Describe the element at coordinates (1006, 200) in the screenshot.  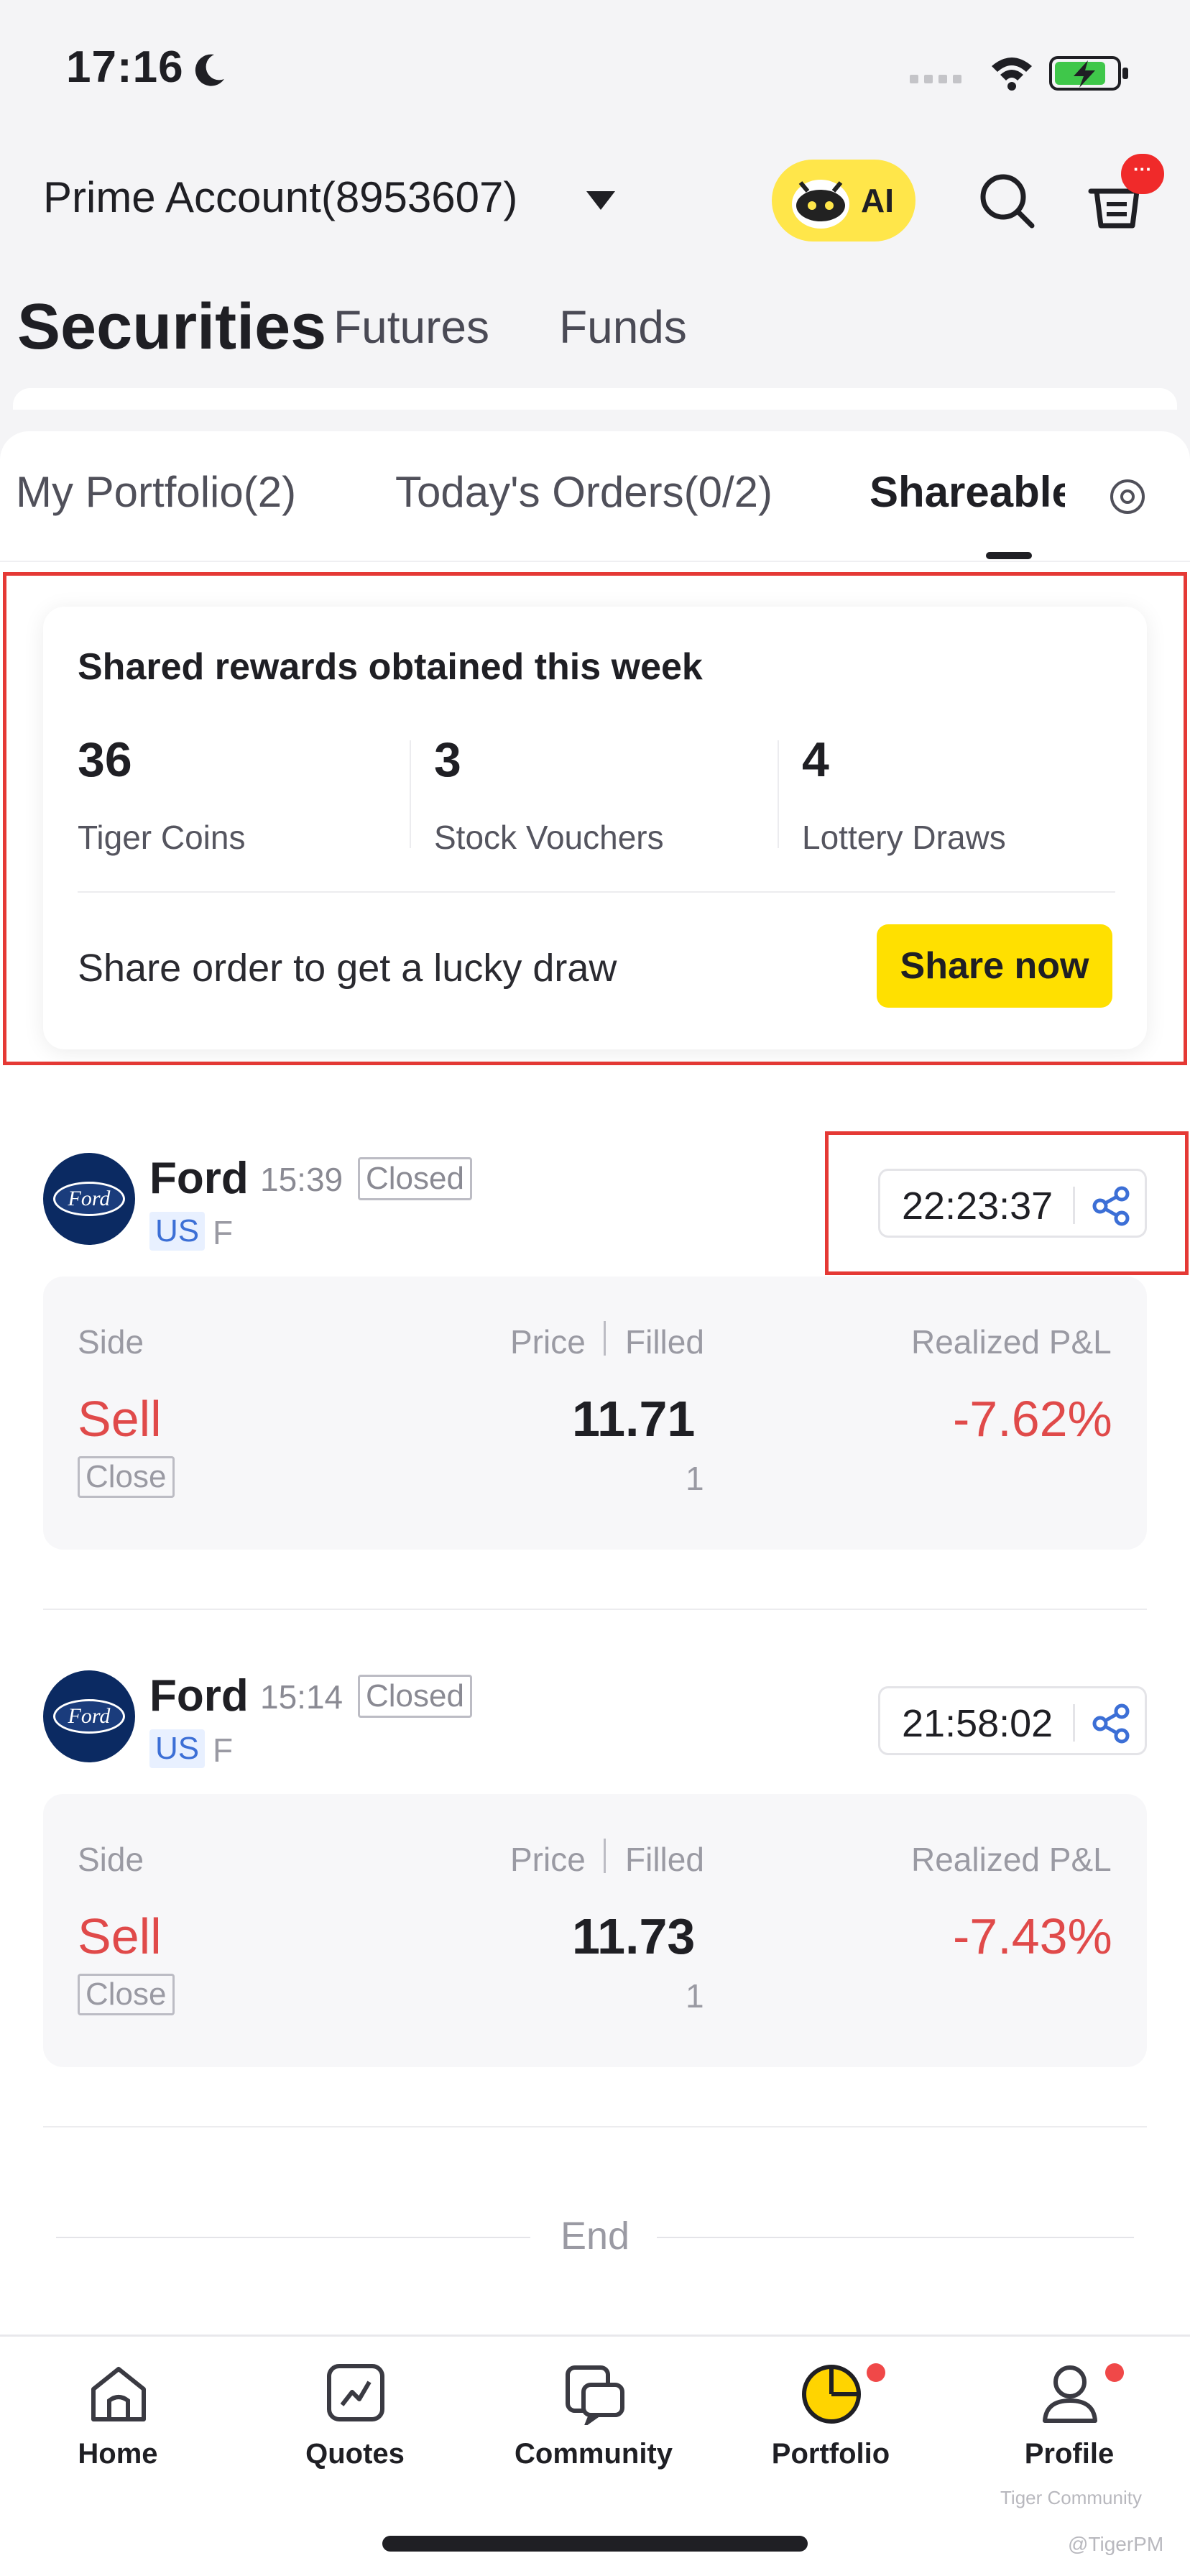
I see `search-icon` at that location.